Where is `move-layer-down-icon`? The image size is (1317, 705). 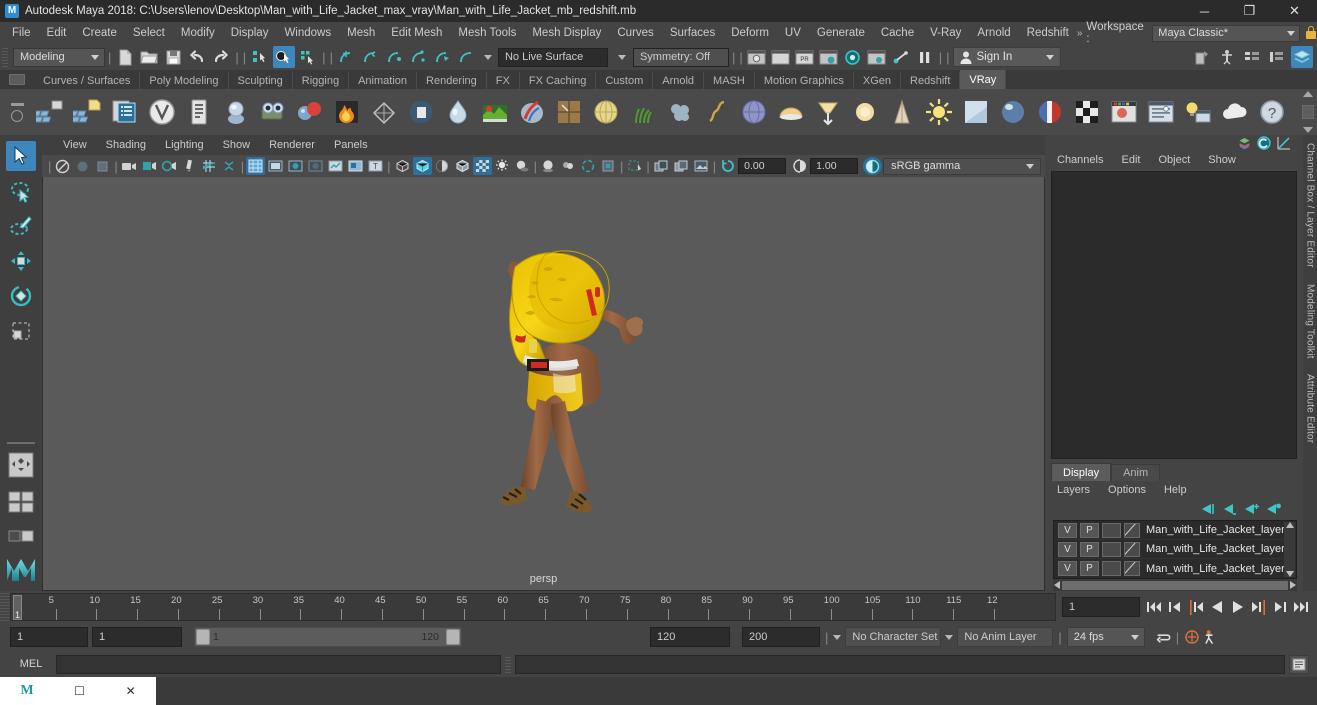 move-layer-down-icon is located at coordinates (1229, 509).